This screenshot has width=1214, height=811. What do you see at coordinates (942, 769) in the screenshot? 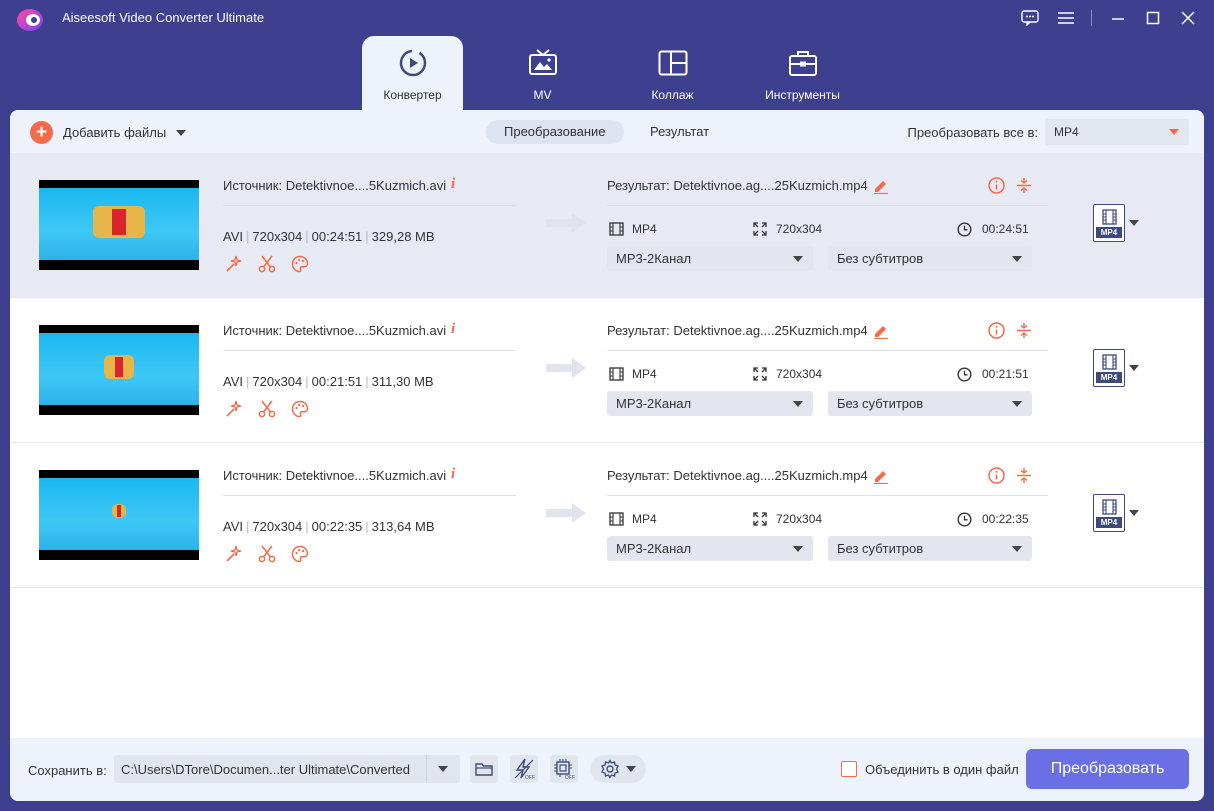
I see `merge-label: Объединить в один файл` at bounding box center [942, 769].